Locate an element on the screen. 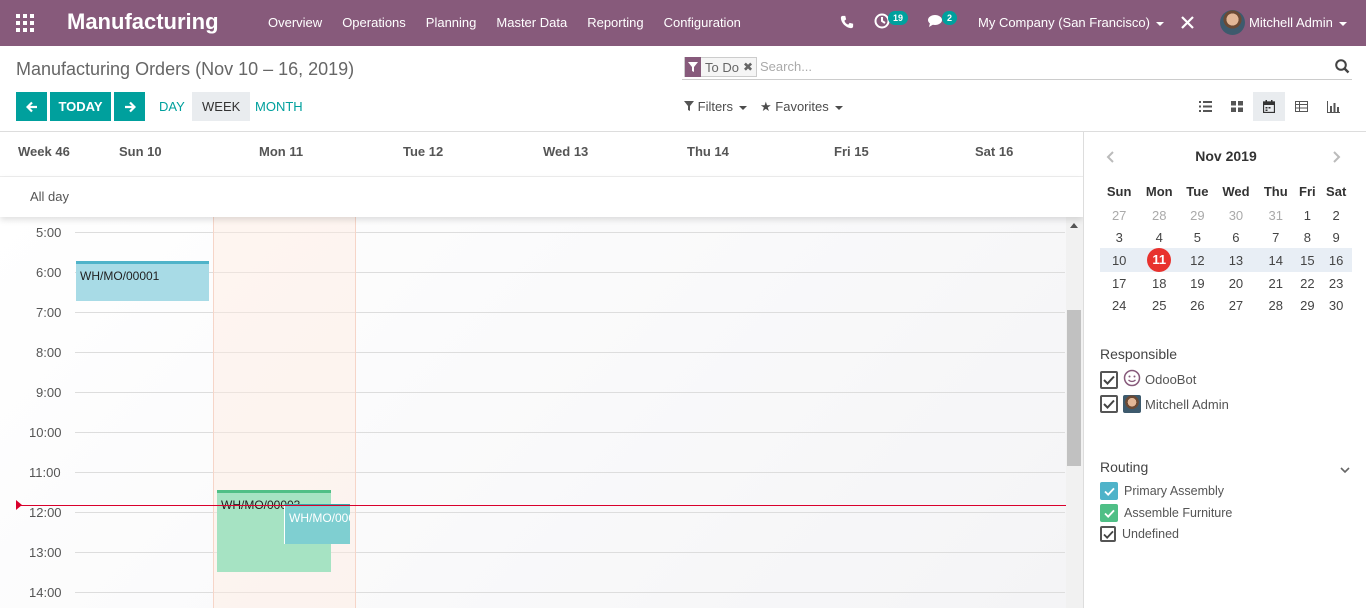 The height and width of the screenshot is (608, 1366). favorites-dropdown: ★ Favorites is located at coordinates (801, 107).